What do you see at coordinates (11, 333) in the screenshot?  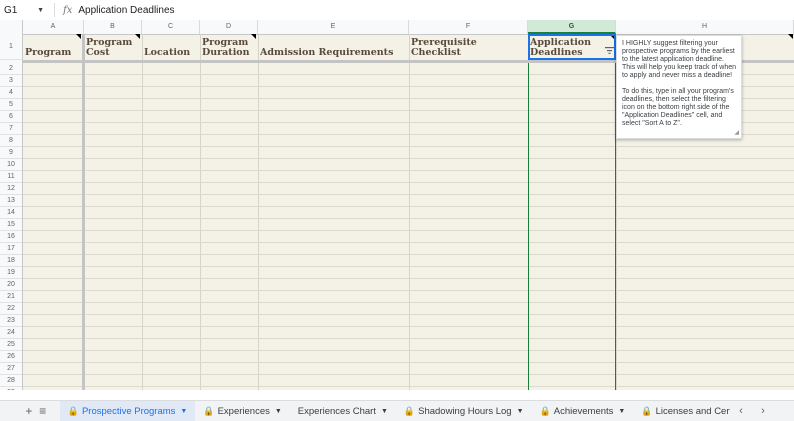 I see `row-header: 24` at bounding box center [11, 333].